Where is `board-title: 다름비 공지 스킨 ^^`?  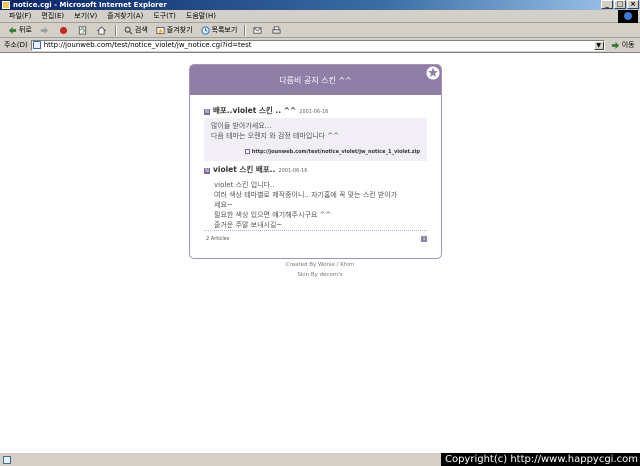
board-title: 다름비 공지 스킨 ^^ is located at coordinates (315, 80).